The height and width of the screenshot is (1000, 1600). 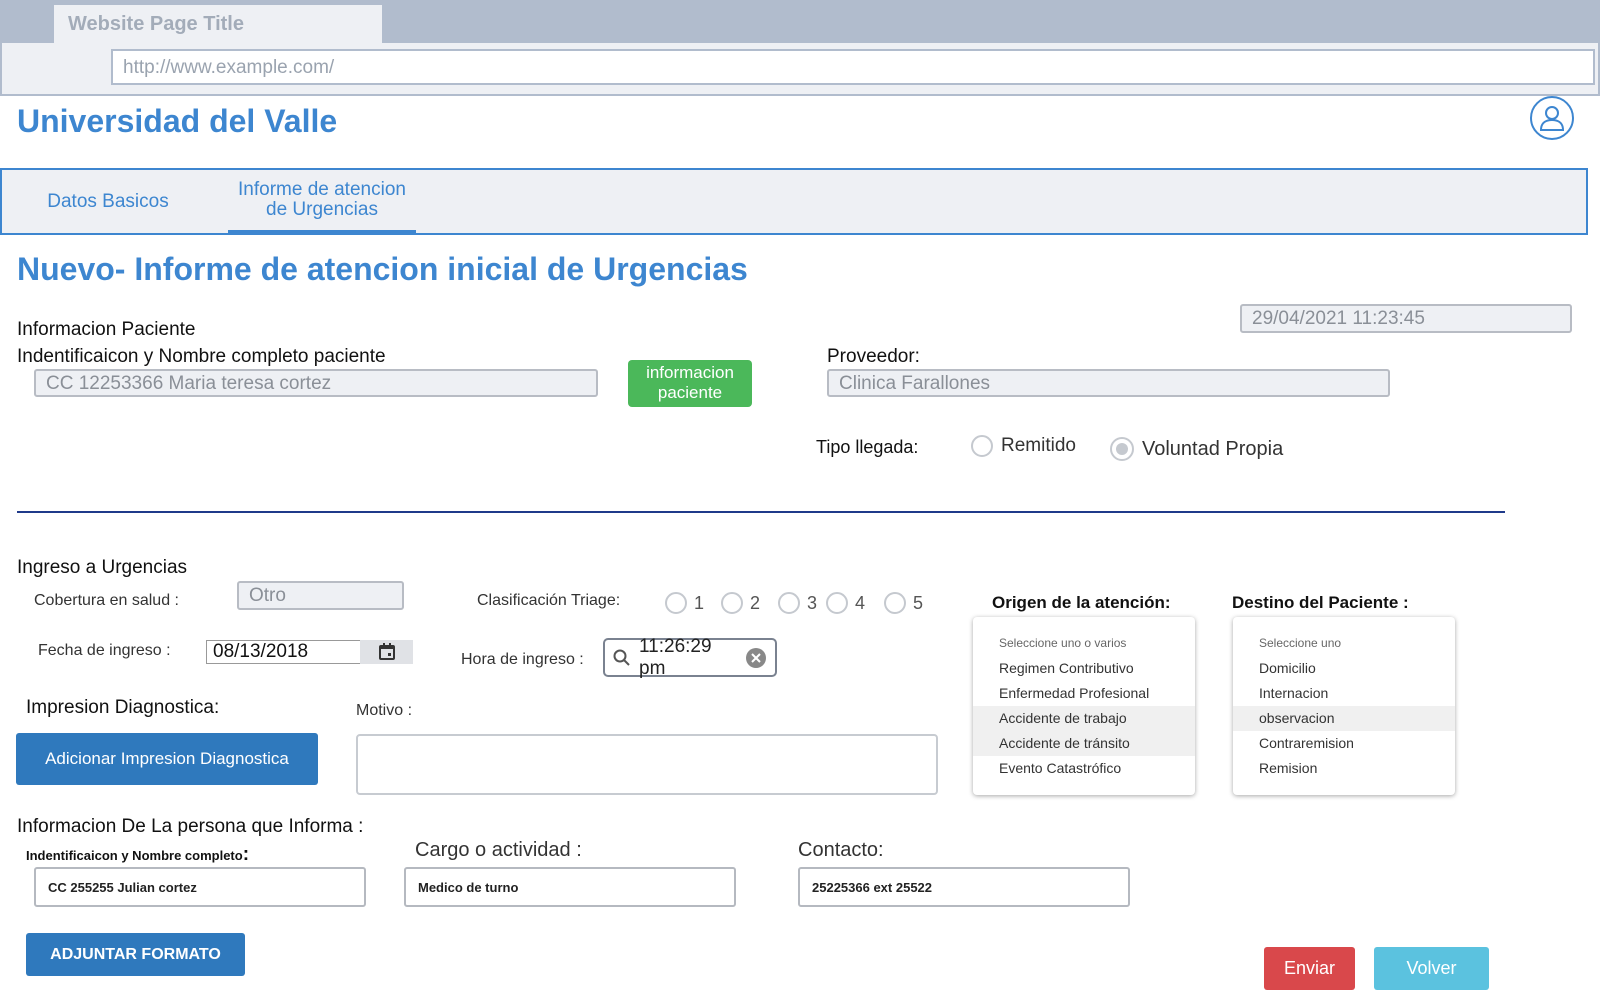 I want to click on triage-option-3: 3, so click(x=797, y=603).